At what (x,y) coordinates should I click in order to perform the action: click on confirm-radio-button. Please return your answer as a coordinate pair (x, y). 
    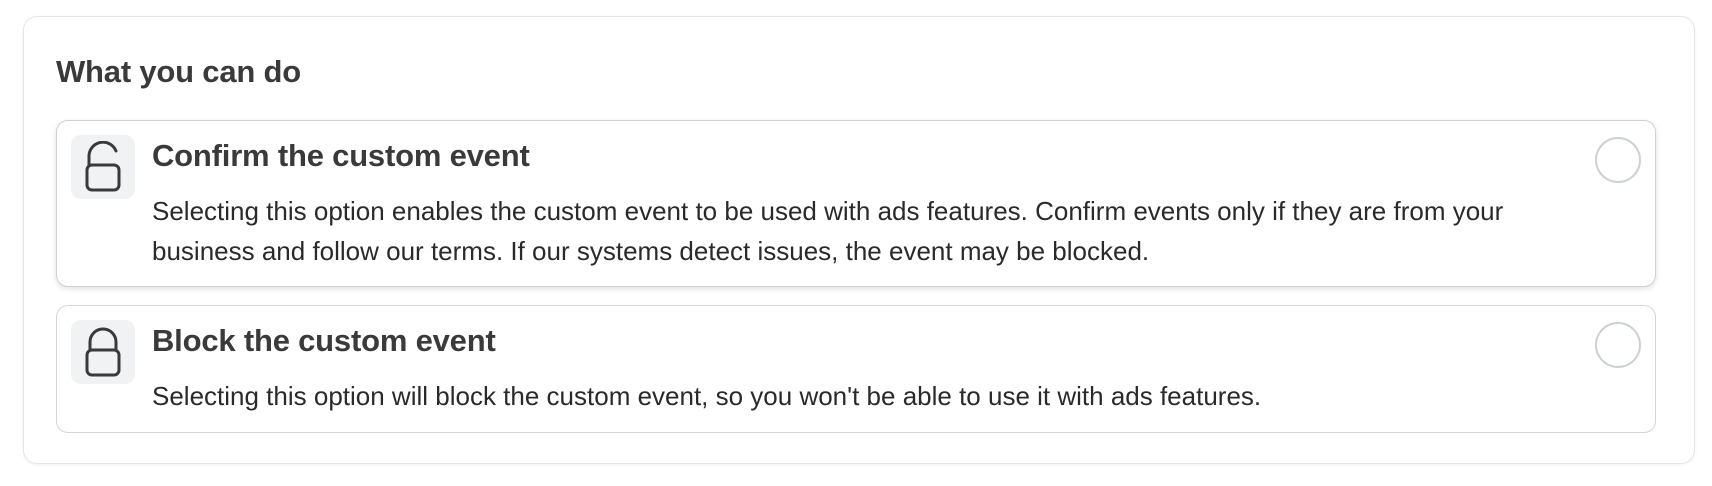
    Looking at the image, I should click on (1618, 160).